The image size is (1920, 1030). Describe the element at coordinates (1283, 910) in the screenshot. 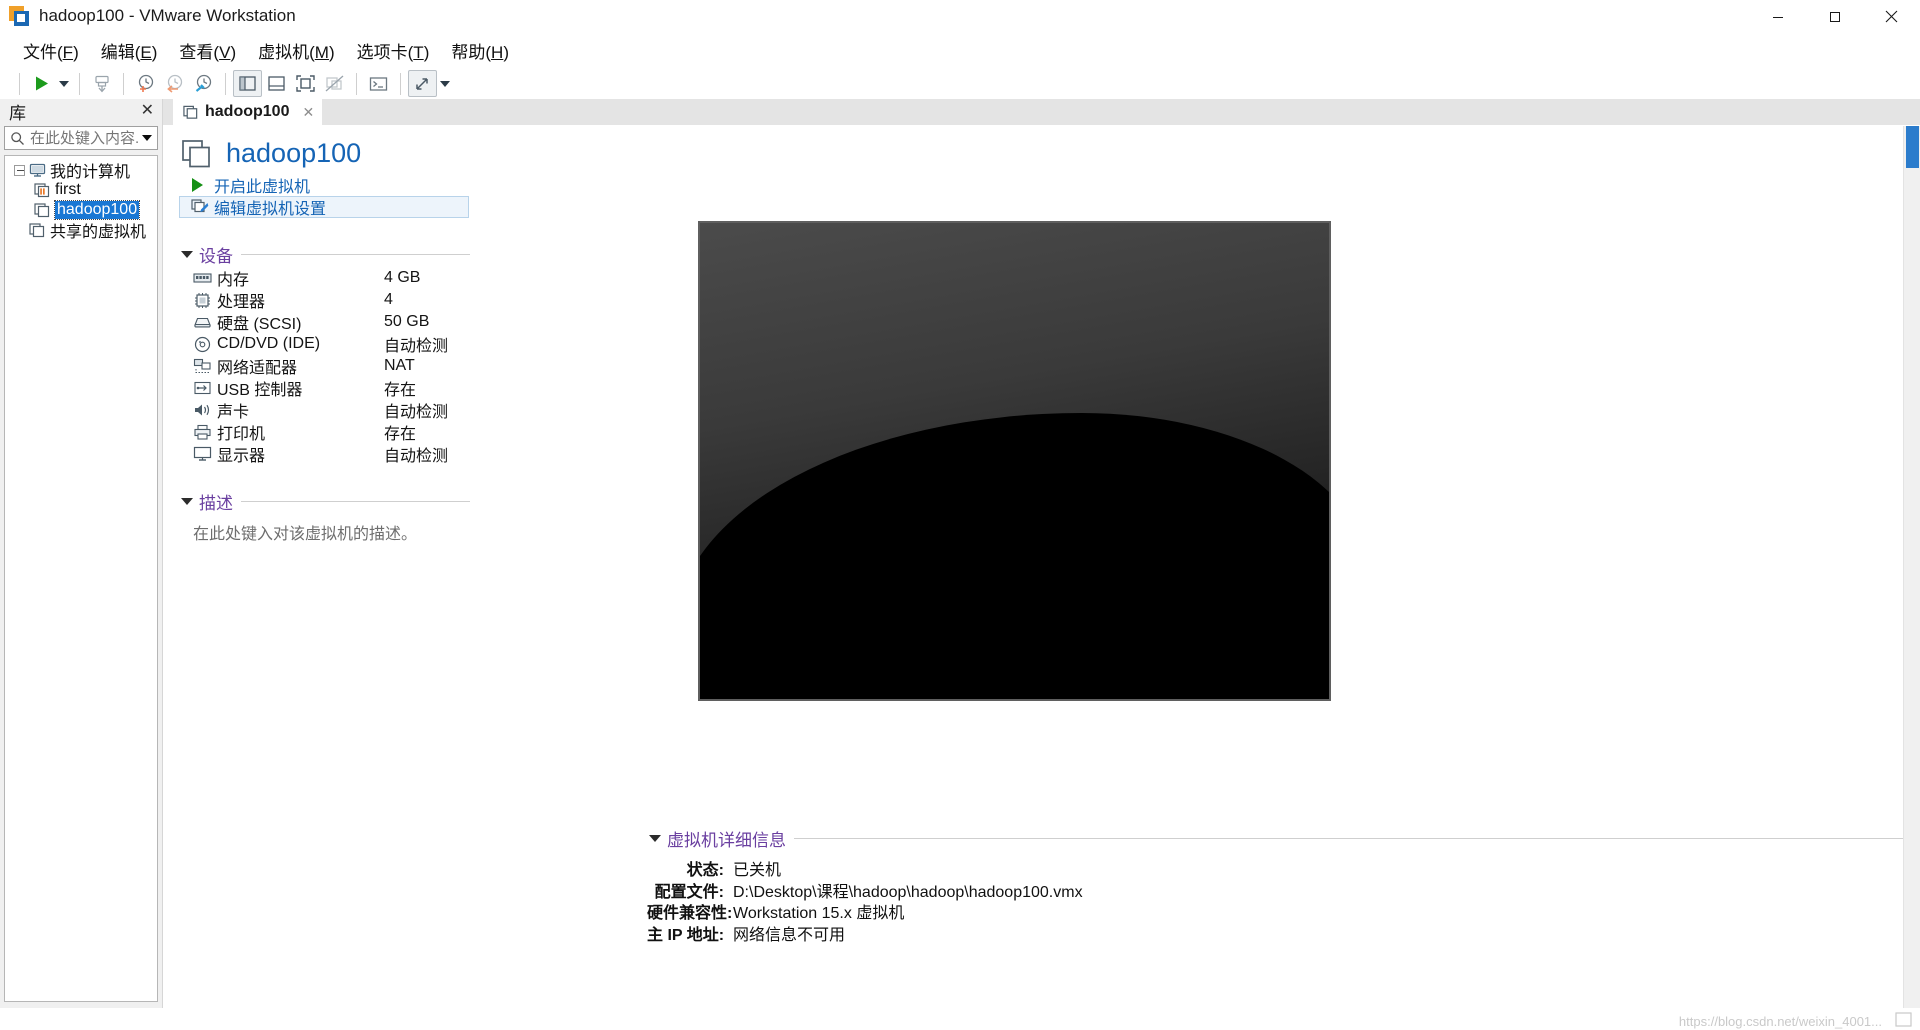

I see `detail-row-hw-compat: 硬件兼容性: Workstation 15.x 虚拟机` at that location.